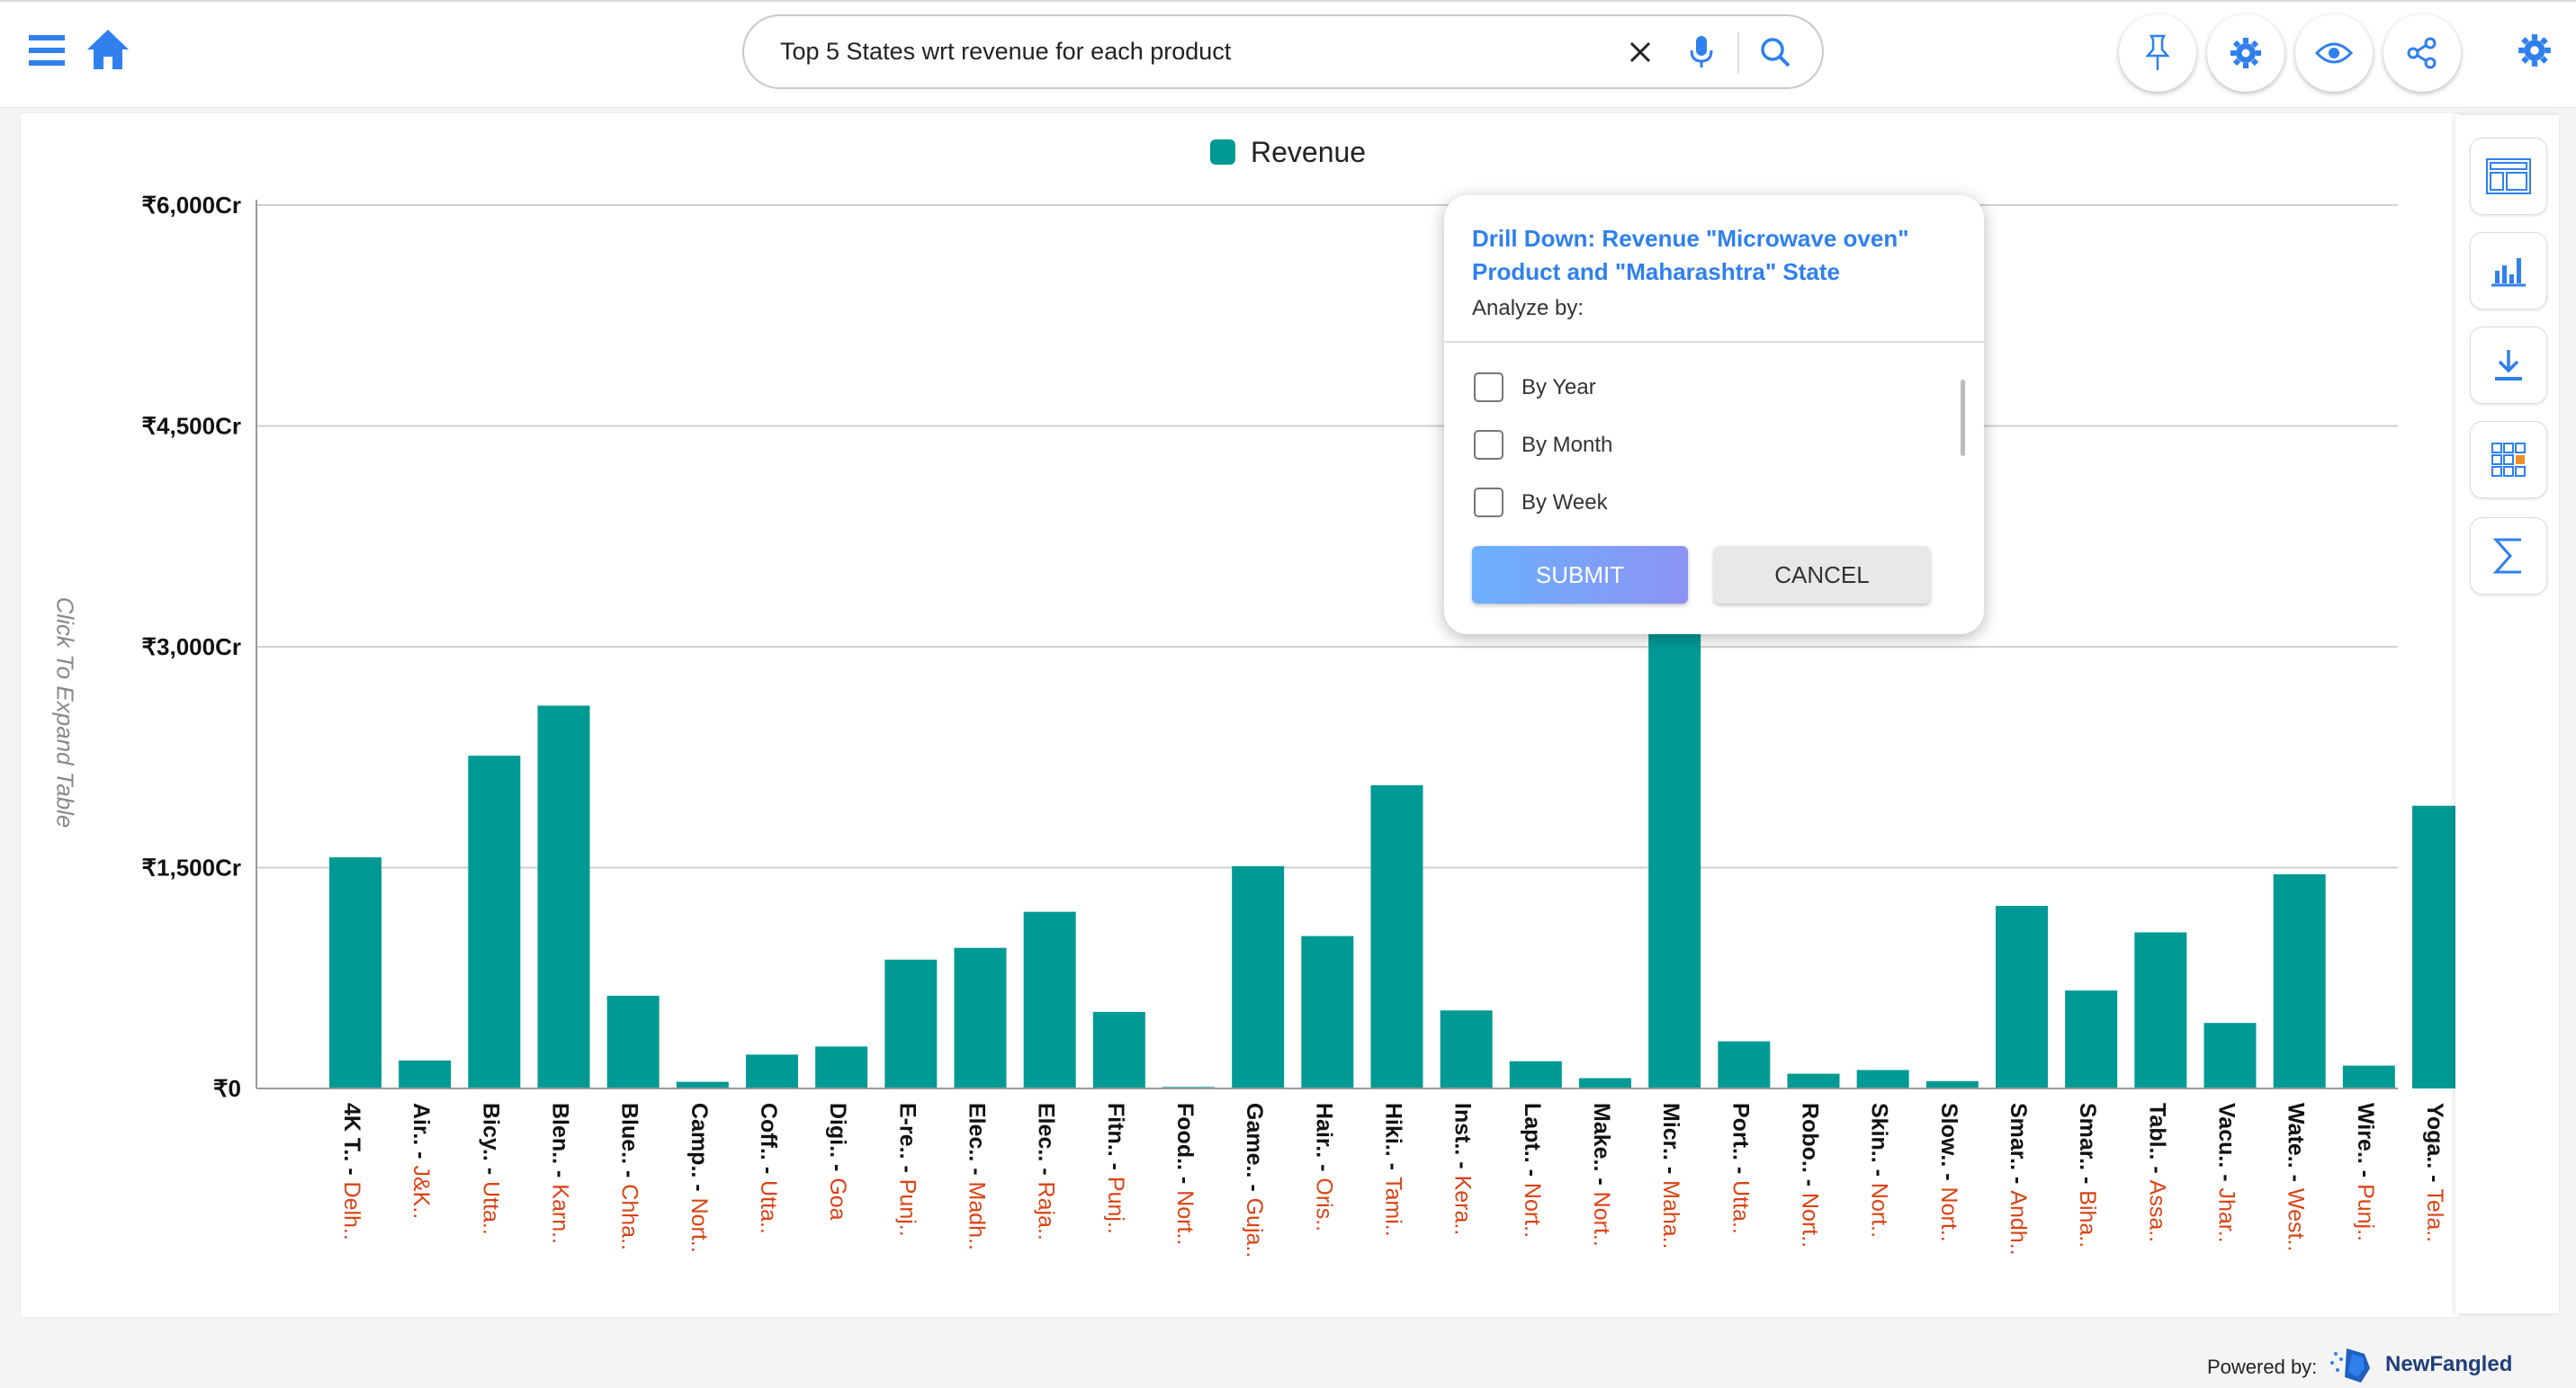  I want to click on x-tick-label: Vacu.. - Jhar.., so click(2227, 1173).